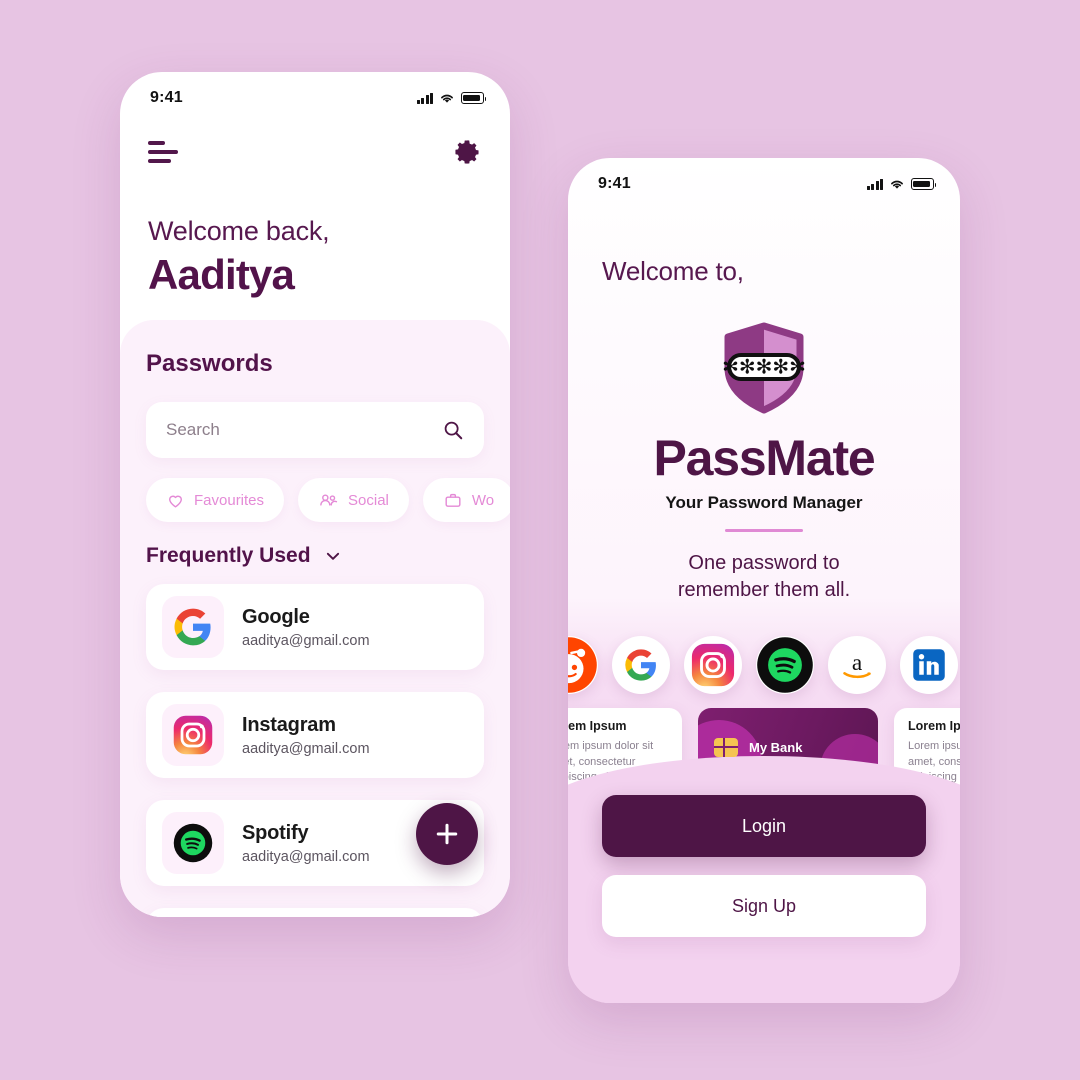 This screenshot has height=1080, width=1080. Describe the element at coordinates (483, 500) in the screenshot. I see `filter-chip-label: Wo` at that location.